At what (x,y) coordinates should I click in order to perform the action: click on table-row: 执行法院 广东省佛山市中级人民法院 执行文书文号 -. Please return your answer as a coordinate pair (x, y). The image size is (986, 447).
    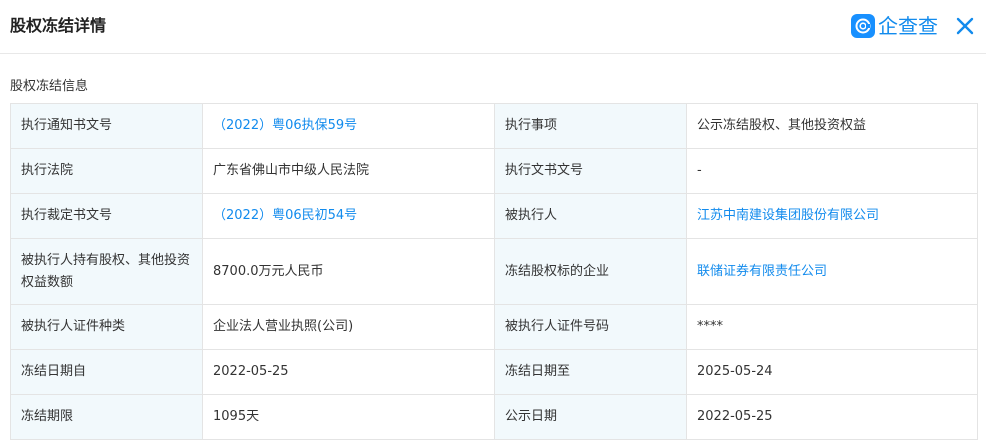
    Looking at the image, I should click on (494, 171).